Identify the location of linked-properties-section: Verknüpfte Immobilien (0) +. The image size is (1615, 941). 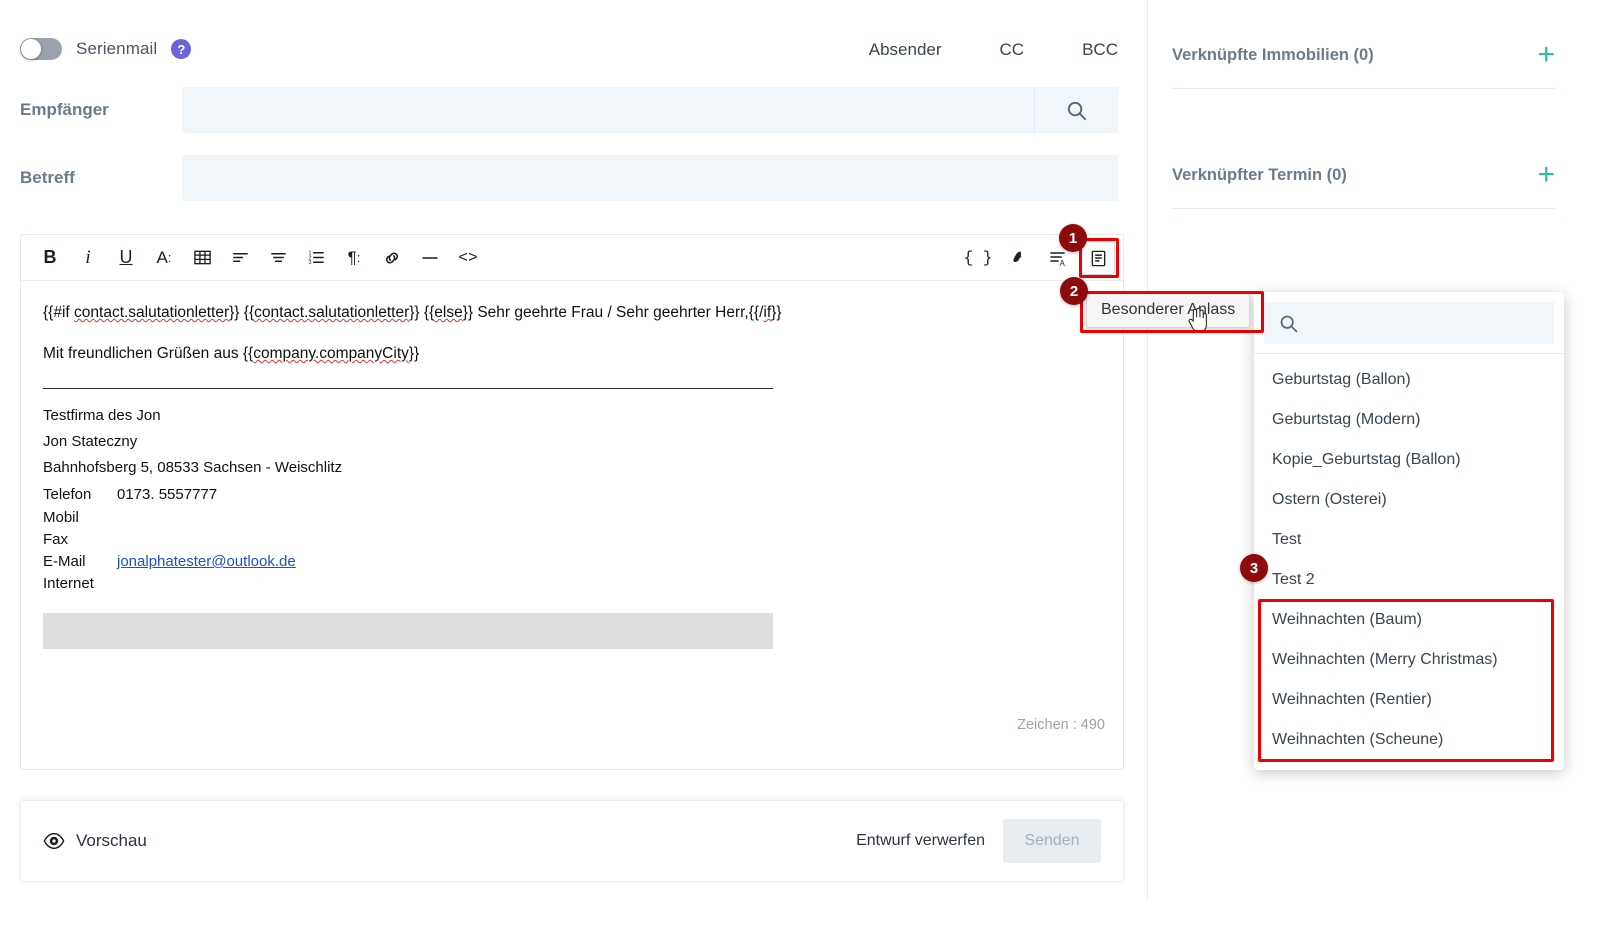
(1363, 64).